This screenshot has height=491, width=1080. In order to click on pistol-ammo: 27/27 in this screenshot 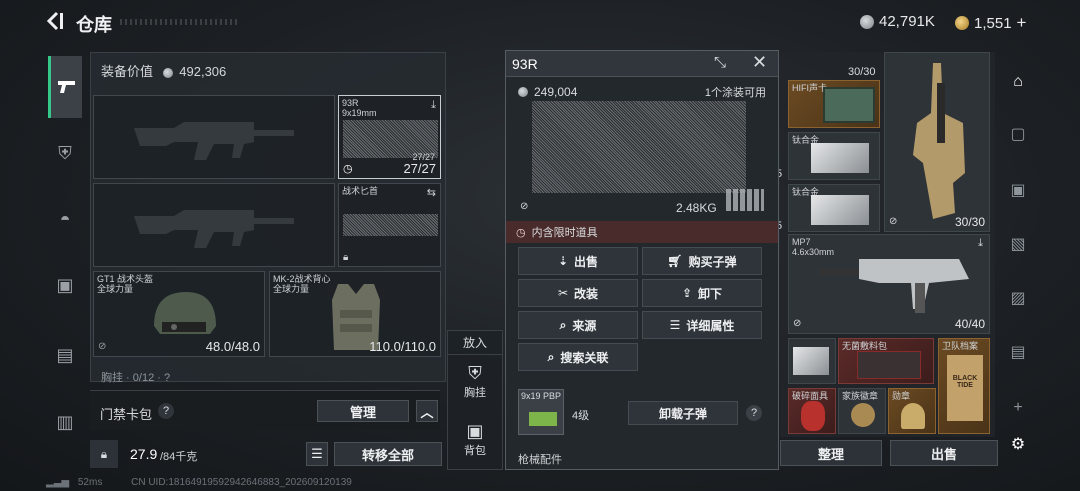, I will do `click(419, 168)`.